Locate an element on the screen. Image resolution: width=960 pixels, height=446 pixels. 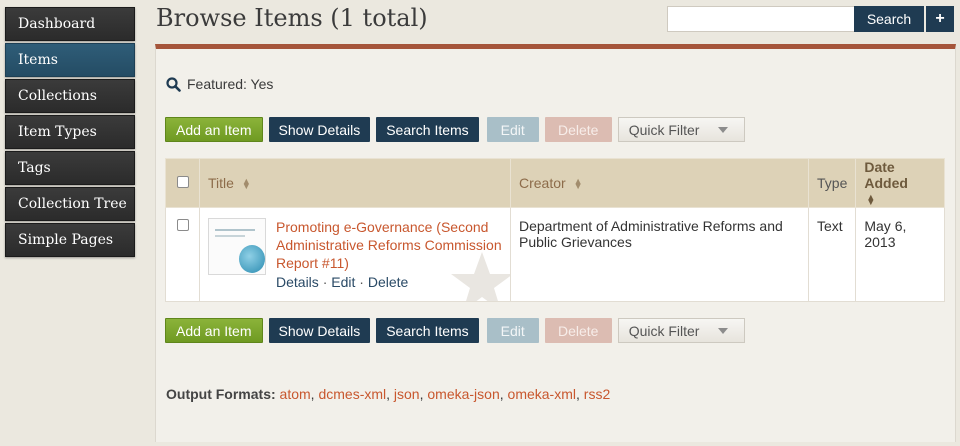
item-thumbnail is located at coordinates (237, 246).